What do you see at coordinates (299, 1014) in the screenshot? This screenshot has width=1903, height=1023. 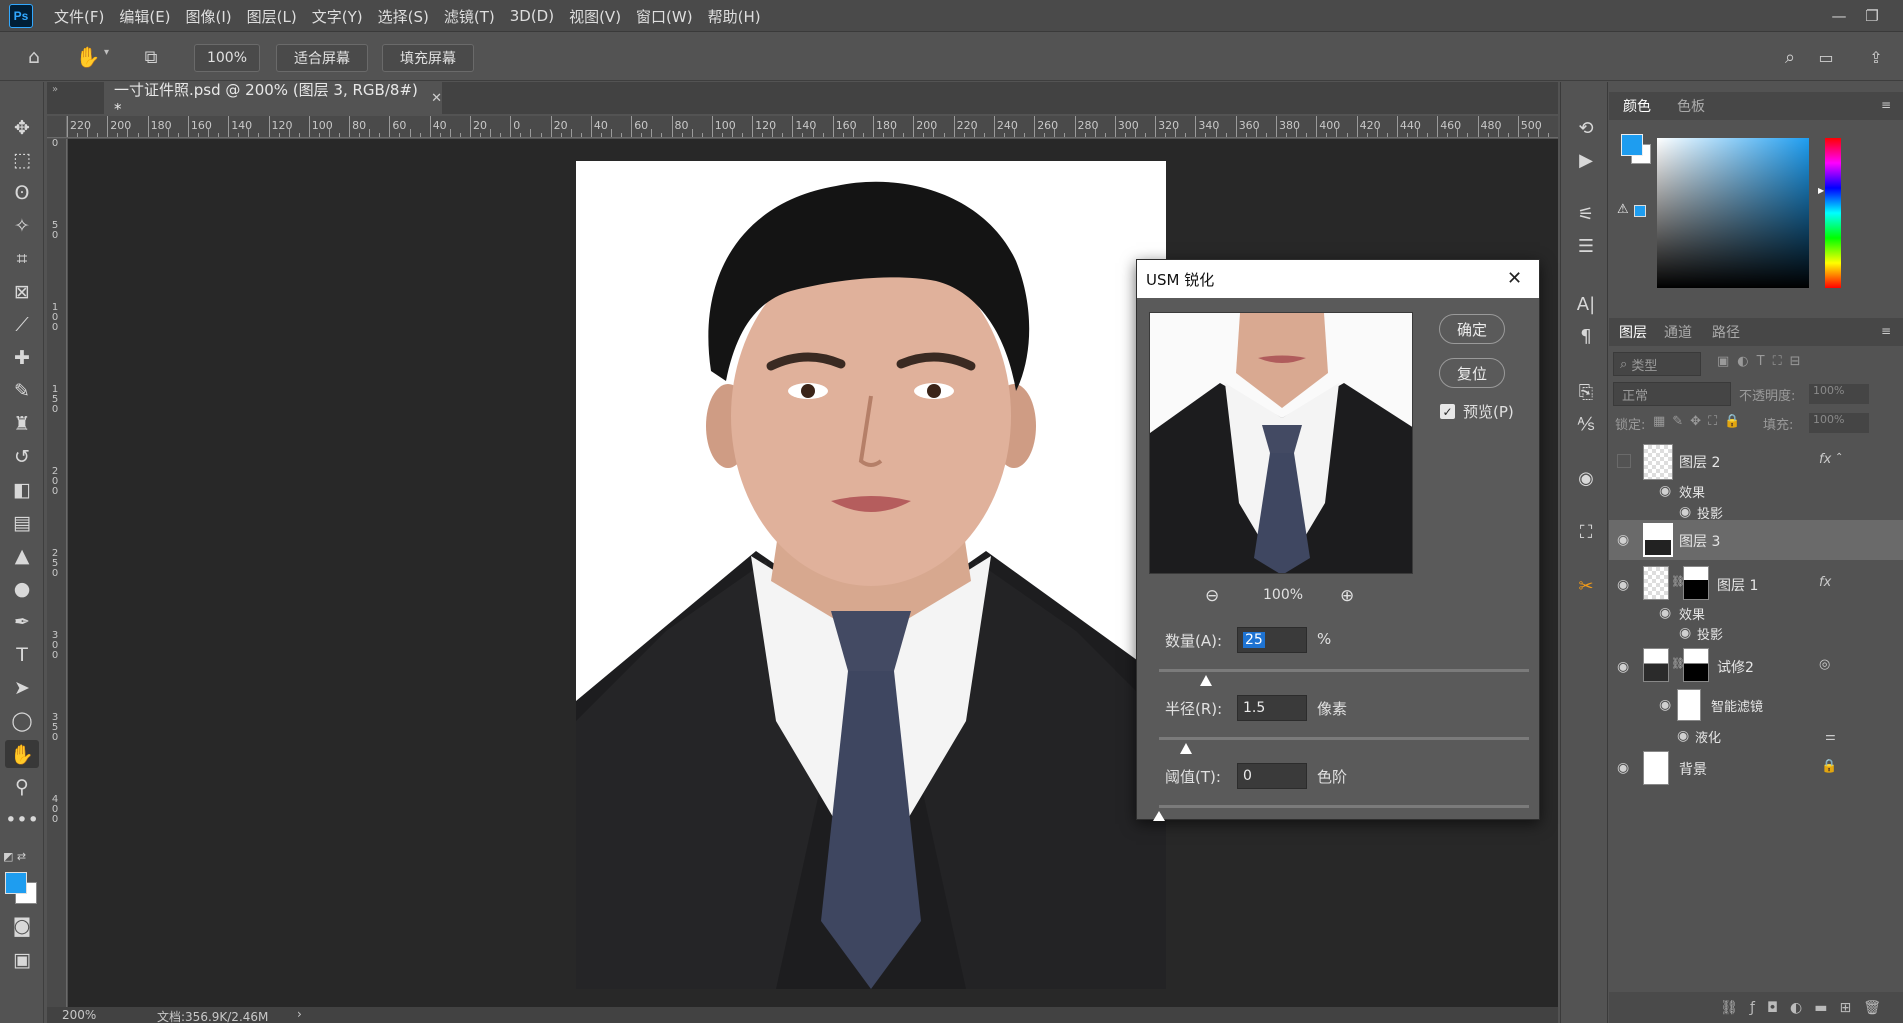 I see `status-menu-arrow-icon: ›` at bounding box center [299, 1014].